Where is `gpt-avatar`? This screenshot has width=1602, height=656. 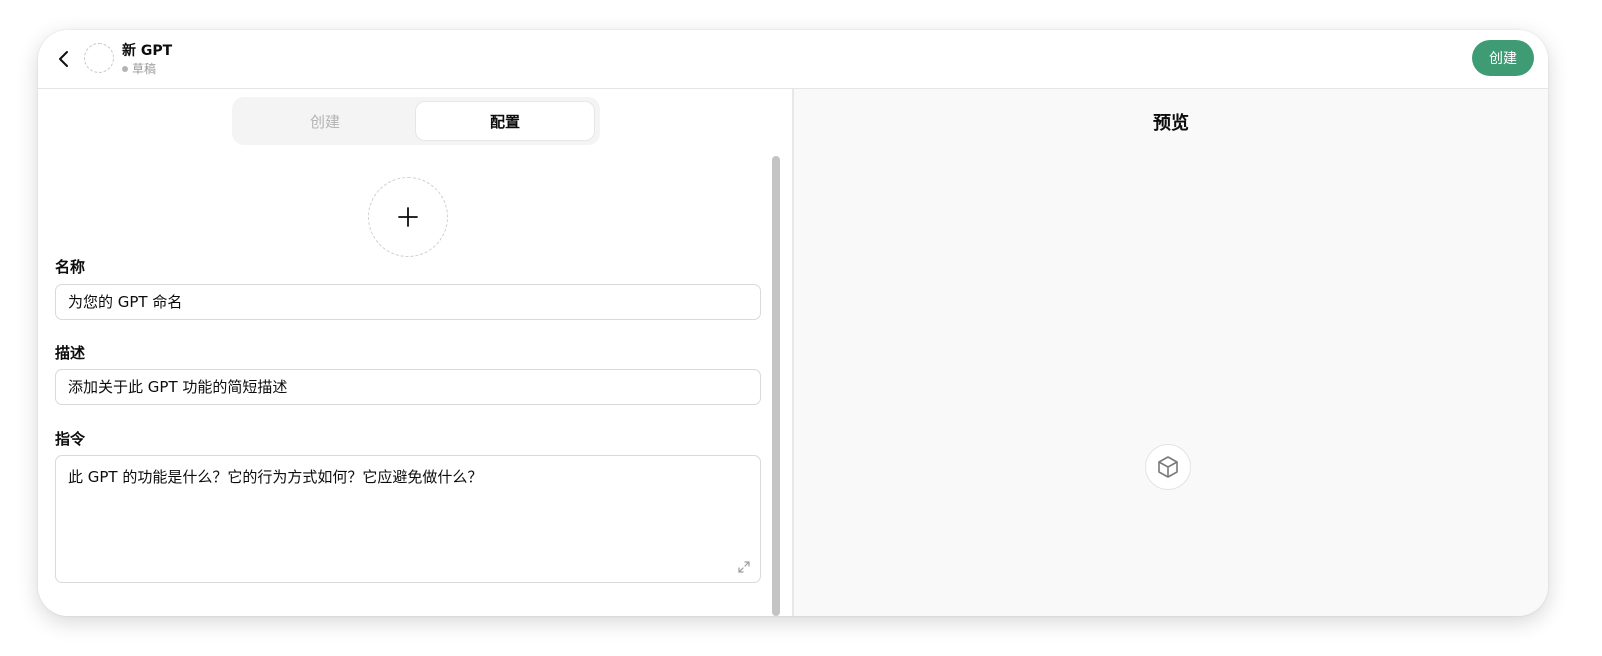
gpt-avatar is located at coordinates (99, 58).